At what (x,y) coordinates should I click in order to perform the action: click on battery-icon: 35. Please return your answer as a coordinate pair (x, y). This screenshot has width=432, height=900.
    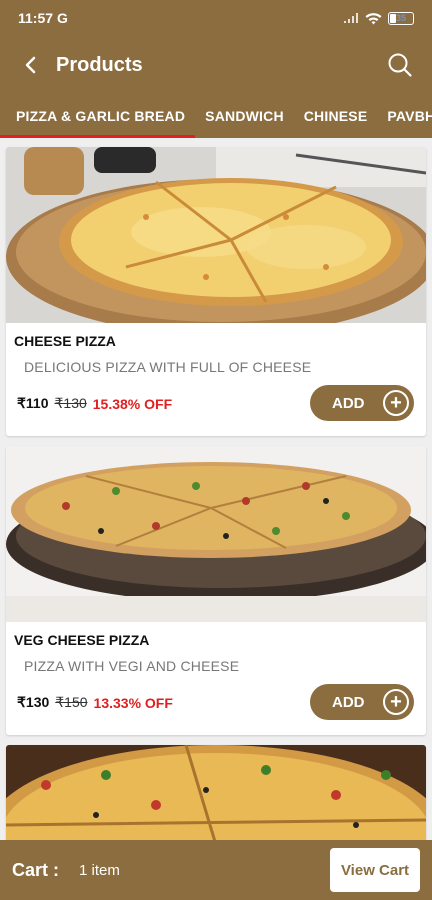
    Looking at the image, I should click on (401, 18).